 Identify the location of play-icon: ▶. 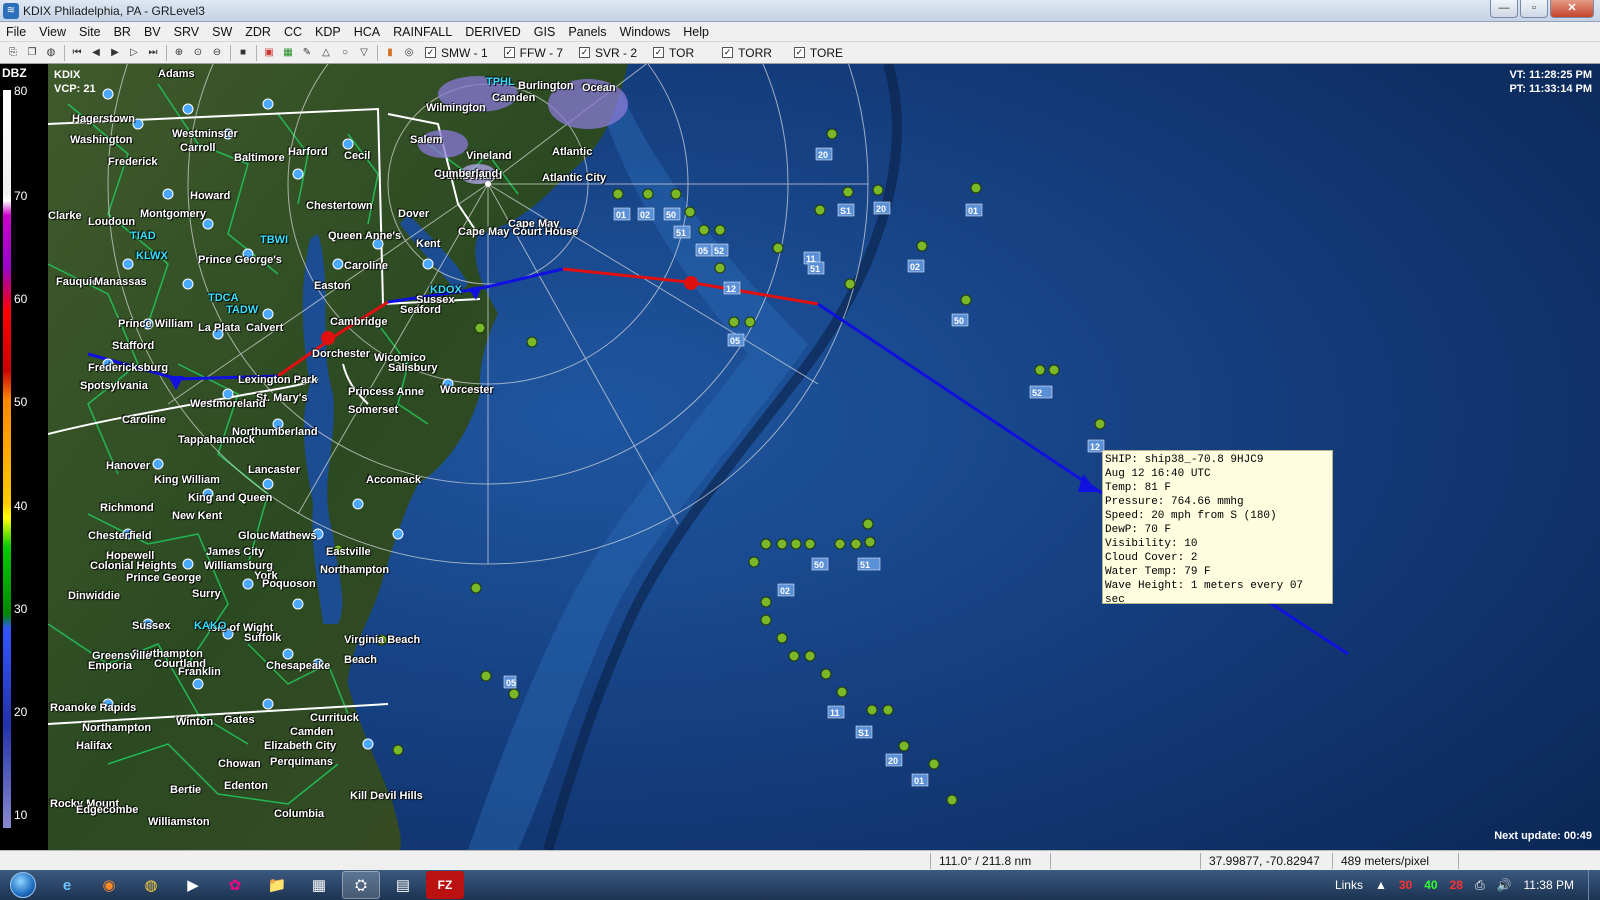
(115, 53).